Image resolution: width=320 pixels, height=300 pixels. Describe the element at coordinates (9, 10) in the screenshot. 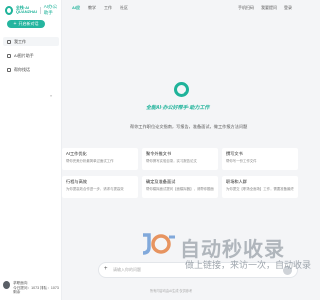

I see `brand-logo-icon` at that location.